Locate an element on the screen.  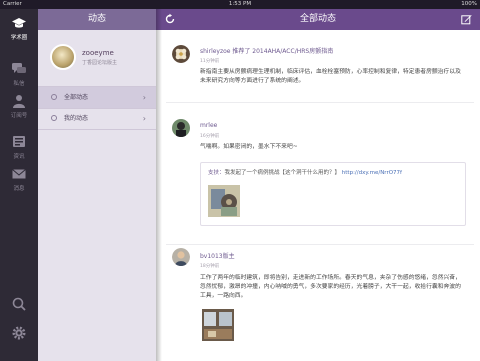
quoted-body: 我发起了一个病例挑战【这个洞干什么用的？】 is located at coordinates (282, 173).